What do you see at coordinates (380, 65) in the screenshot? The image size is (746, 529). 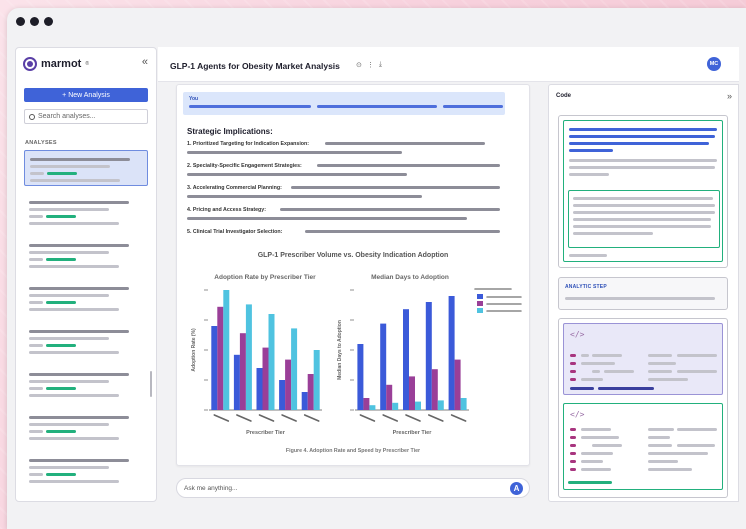 I see `download-icon: ⤓` at bounding box center [380, 65].